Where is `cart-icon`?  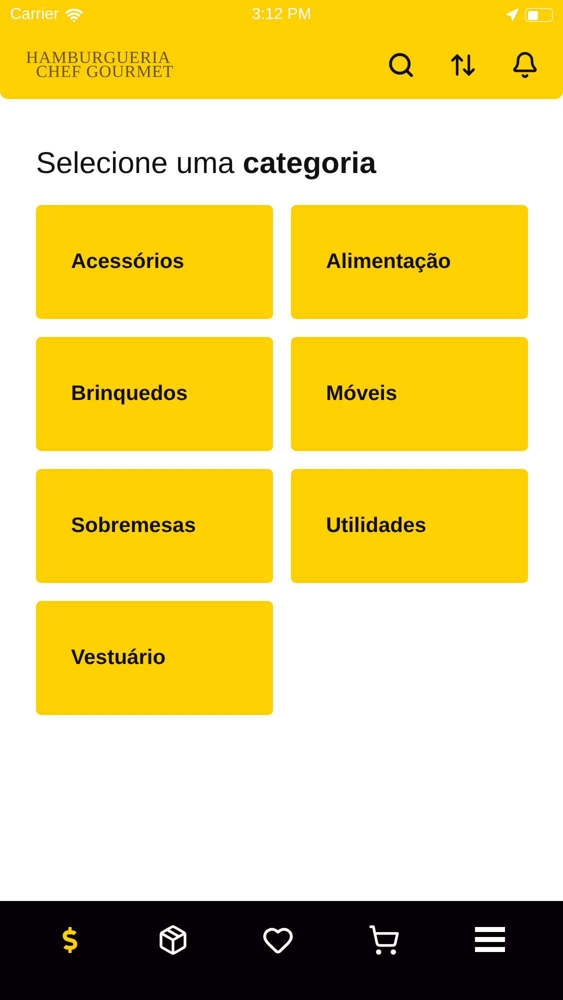 cart-icon is located at coordinates (384, 940).